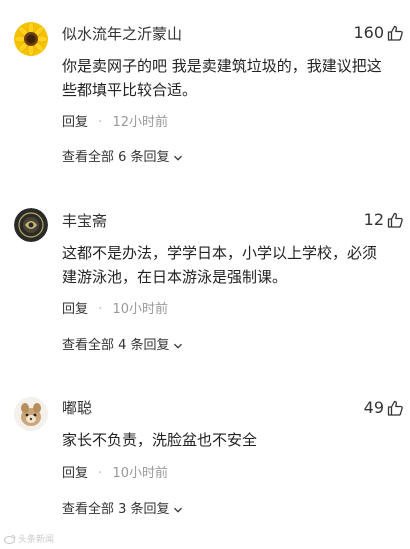 The height and width of the screenshot is (549, 410). Describe the element at coordinates (160, 440) in the screenshot. I see `comment-line: 家长不负责，洗脸盆也不安全` at that location.